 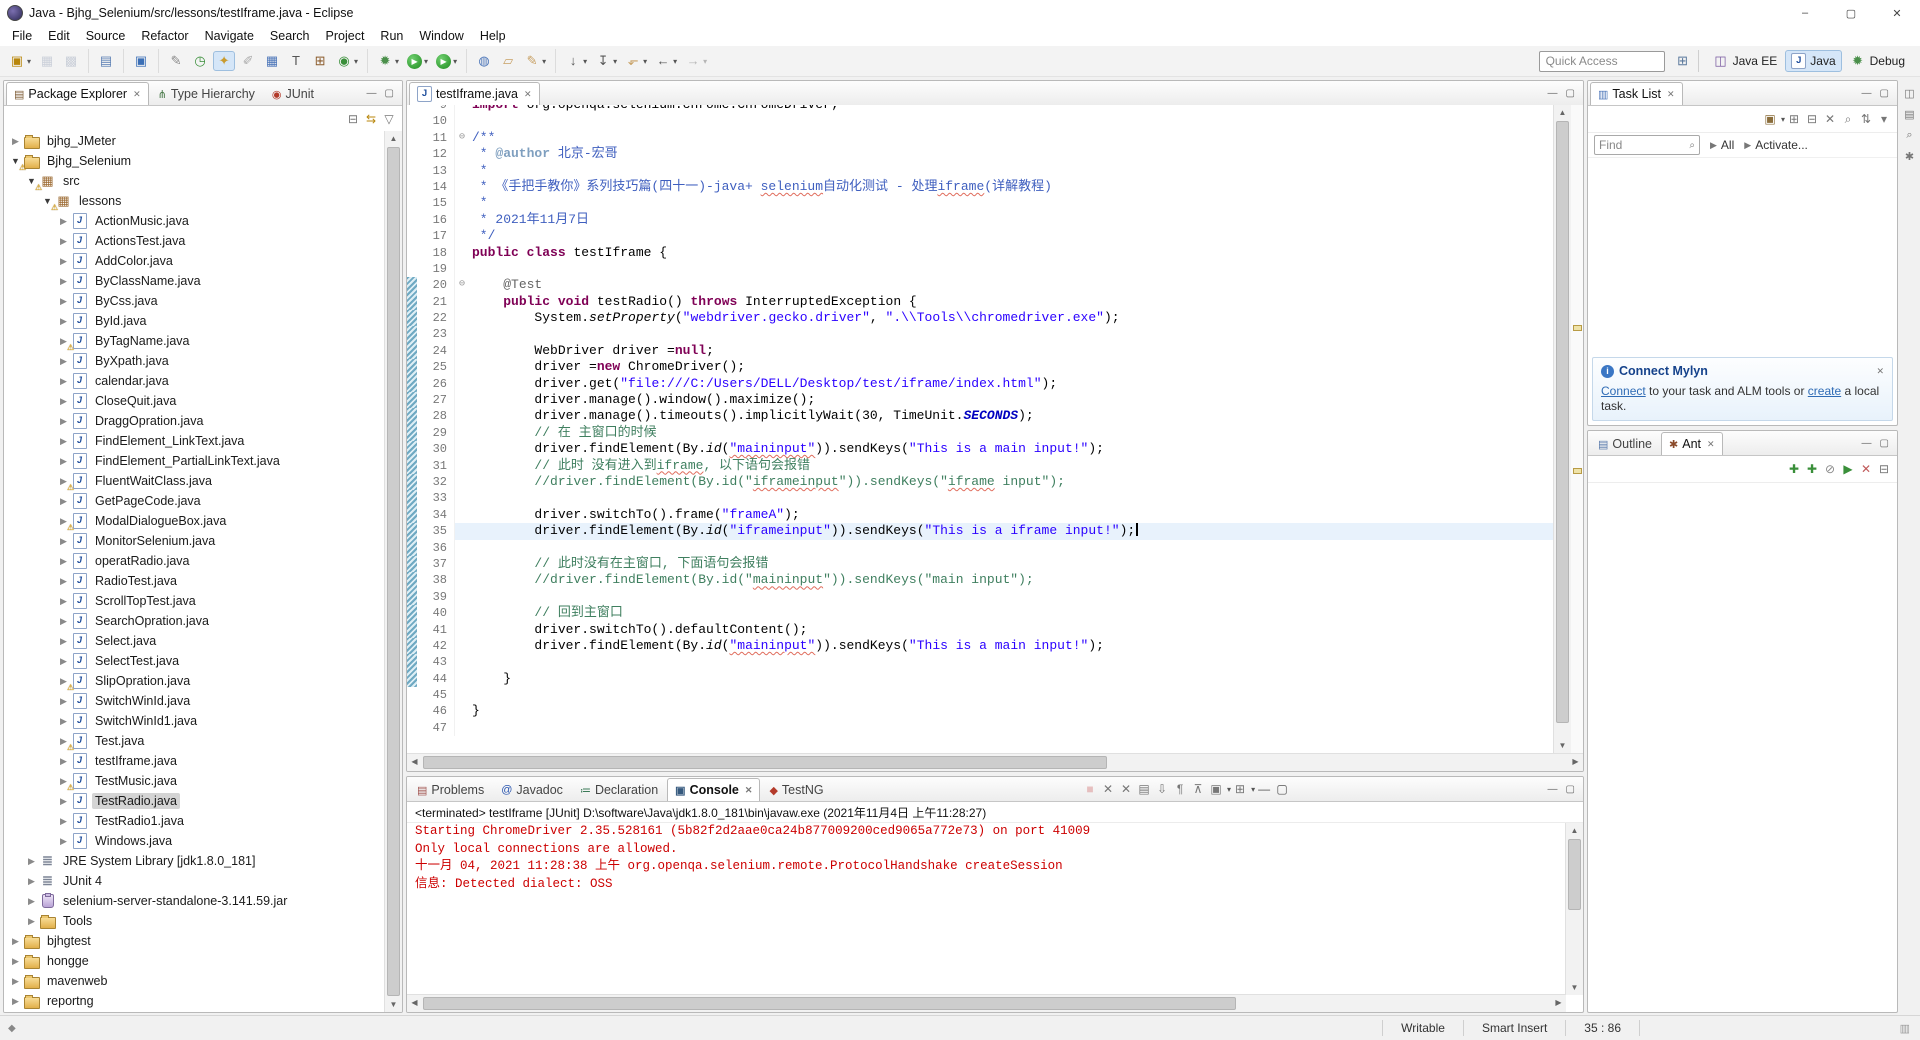 What do you see at coordinates (47, 61) in the screenshot?
I see `save-icon: ▦` at bounding box center [47, 61].